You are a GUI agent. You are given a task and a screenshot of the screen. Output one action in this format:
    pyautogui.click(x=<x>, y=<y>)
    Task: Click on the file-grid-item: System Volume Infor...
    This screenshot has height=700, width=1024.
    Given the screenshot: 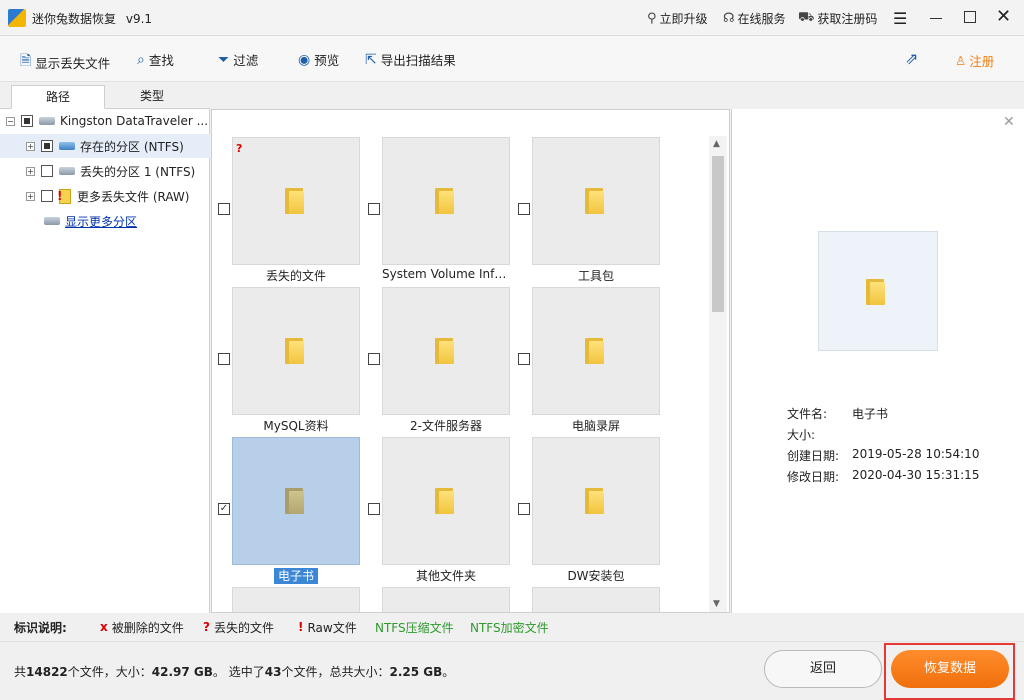 What is the action you would take?
    pyautogui.click(x=437, y=195)
    